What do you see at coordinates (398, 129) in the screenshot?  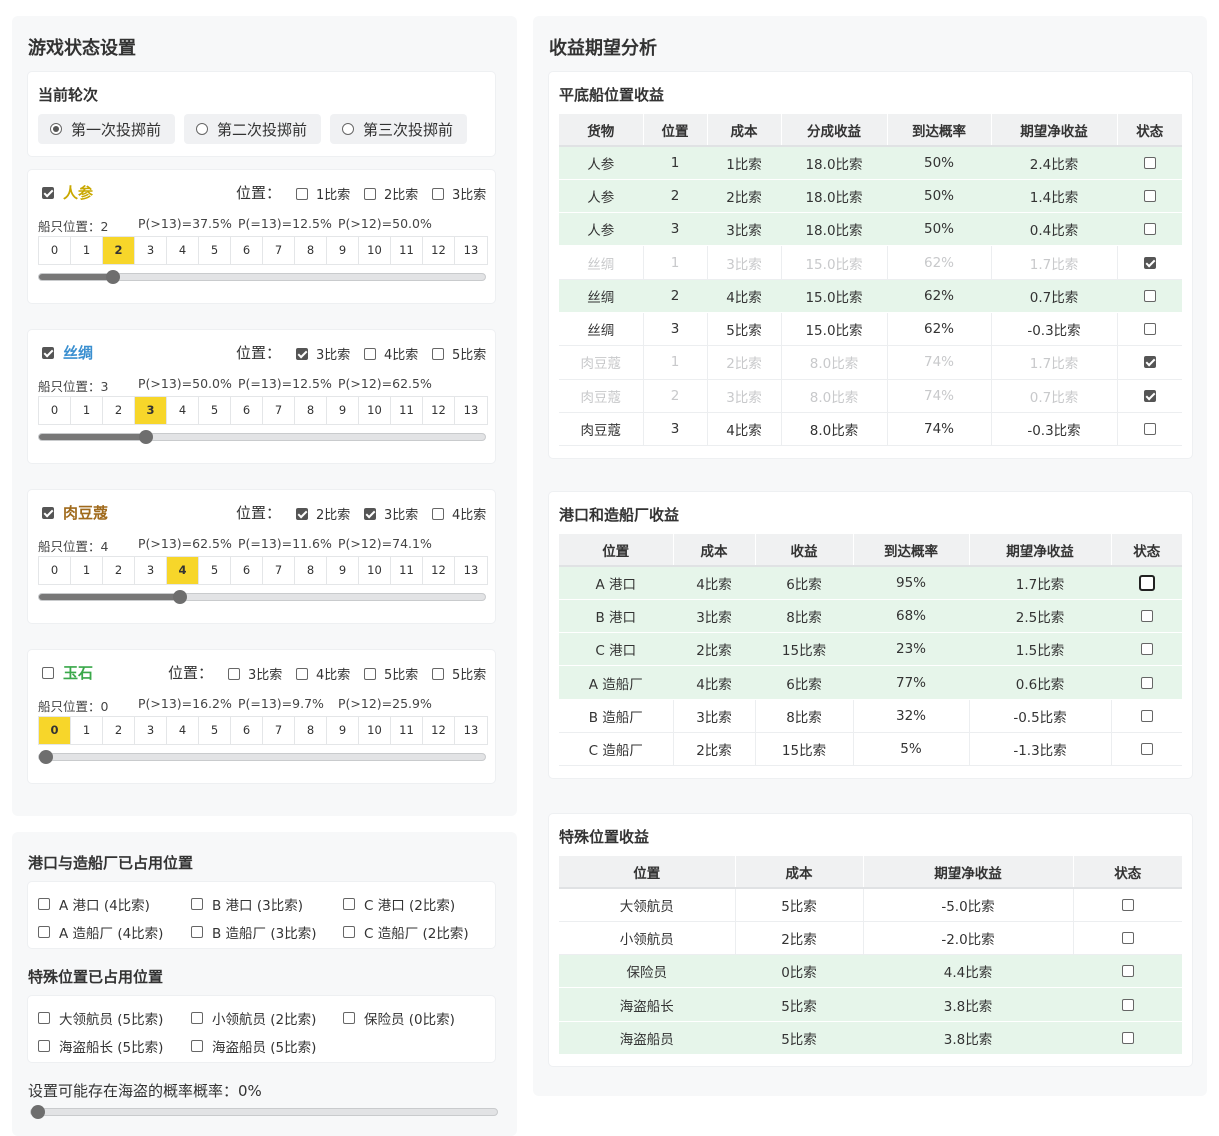 I see `round-option-3: 第三次投掷前` at bounding box center [398, 129].